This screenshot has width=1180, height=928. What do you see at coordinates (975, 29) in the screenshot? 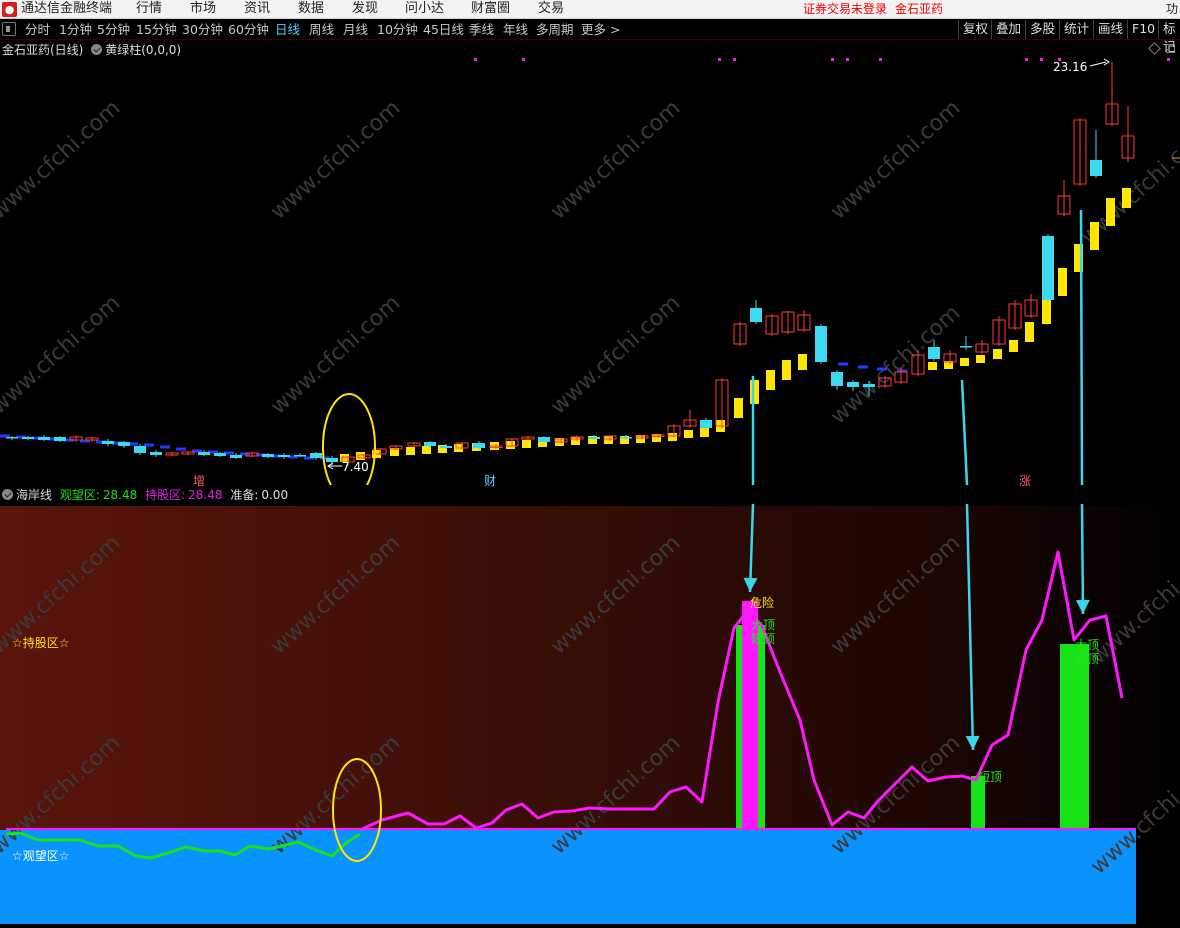
I see `tool-fuquan: 复权` at bounding box center [975, 29].